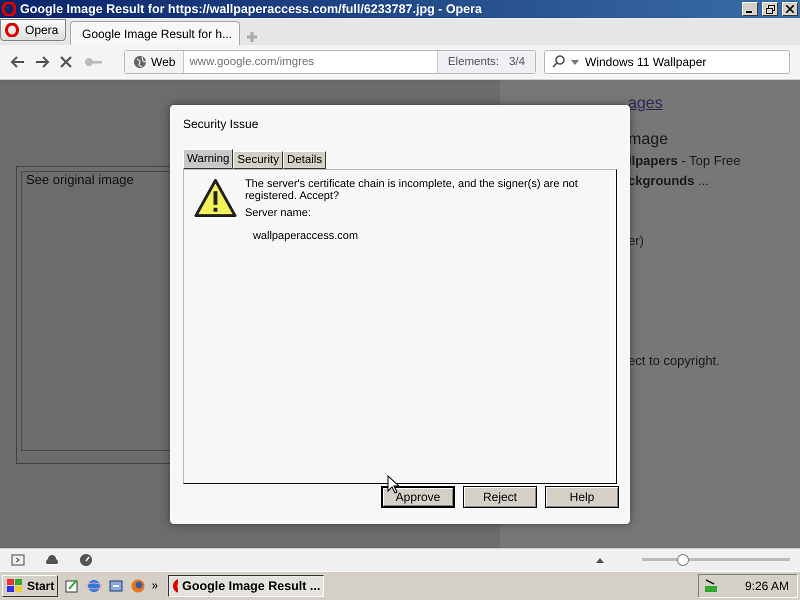  Describe the element at coordinates (500, 497) in the screenshot. I see `dialog-button: Reject` at that location.